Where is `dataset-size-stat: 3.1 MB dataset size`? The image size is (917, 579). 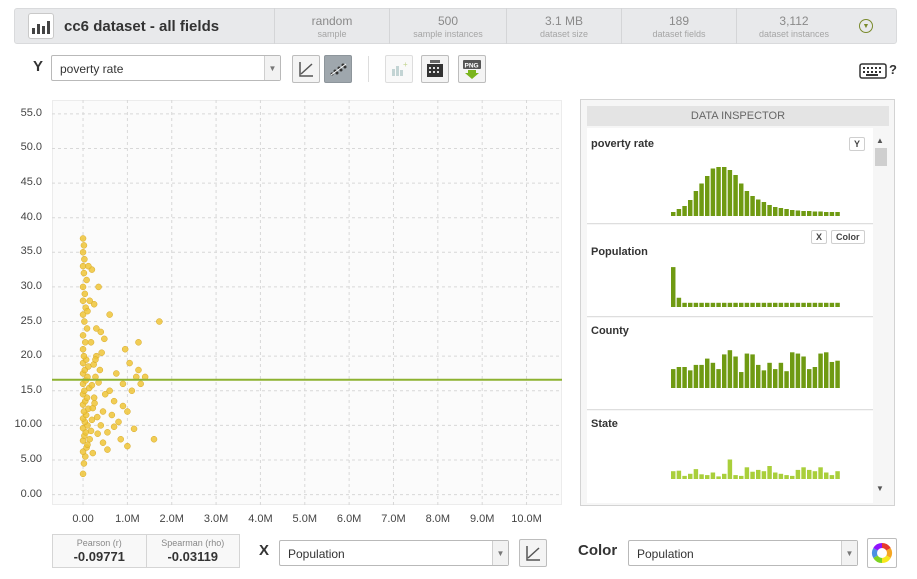
dataset-size-stat: 3.1 MB dataset size is located at coordinates (563, 26).